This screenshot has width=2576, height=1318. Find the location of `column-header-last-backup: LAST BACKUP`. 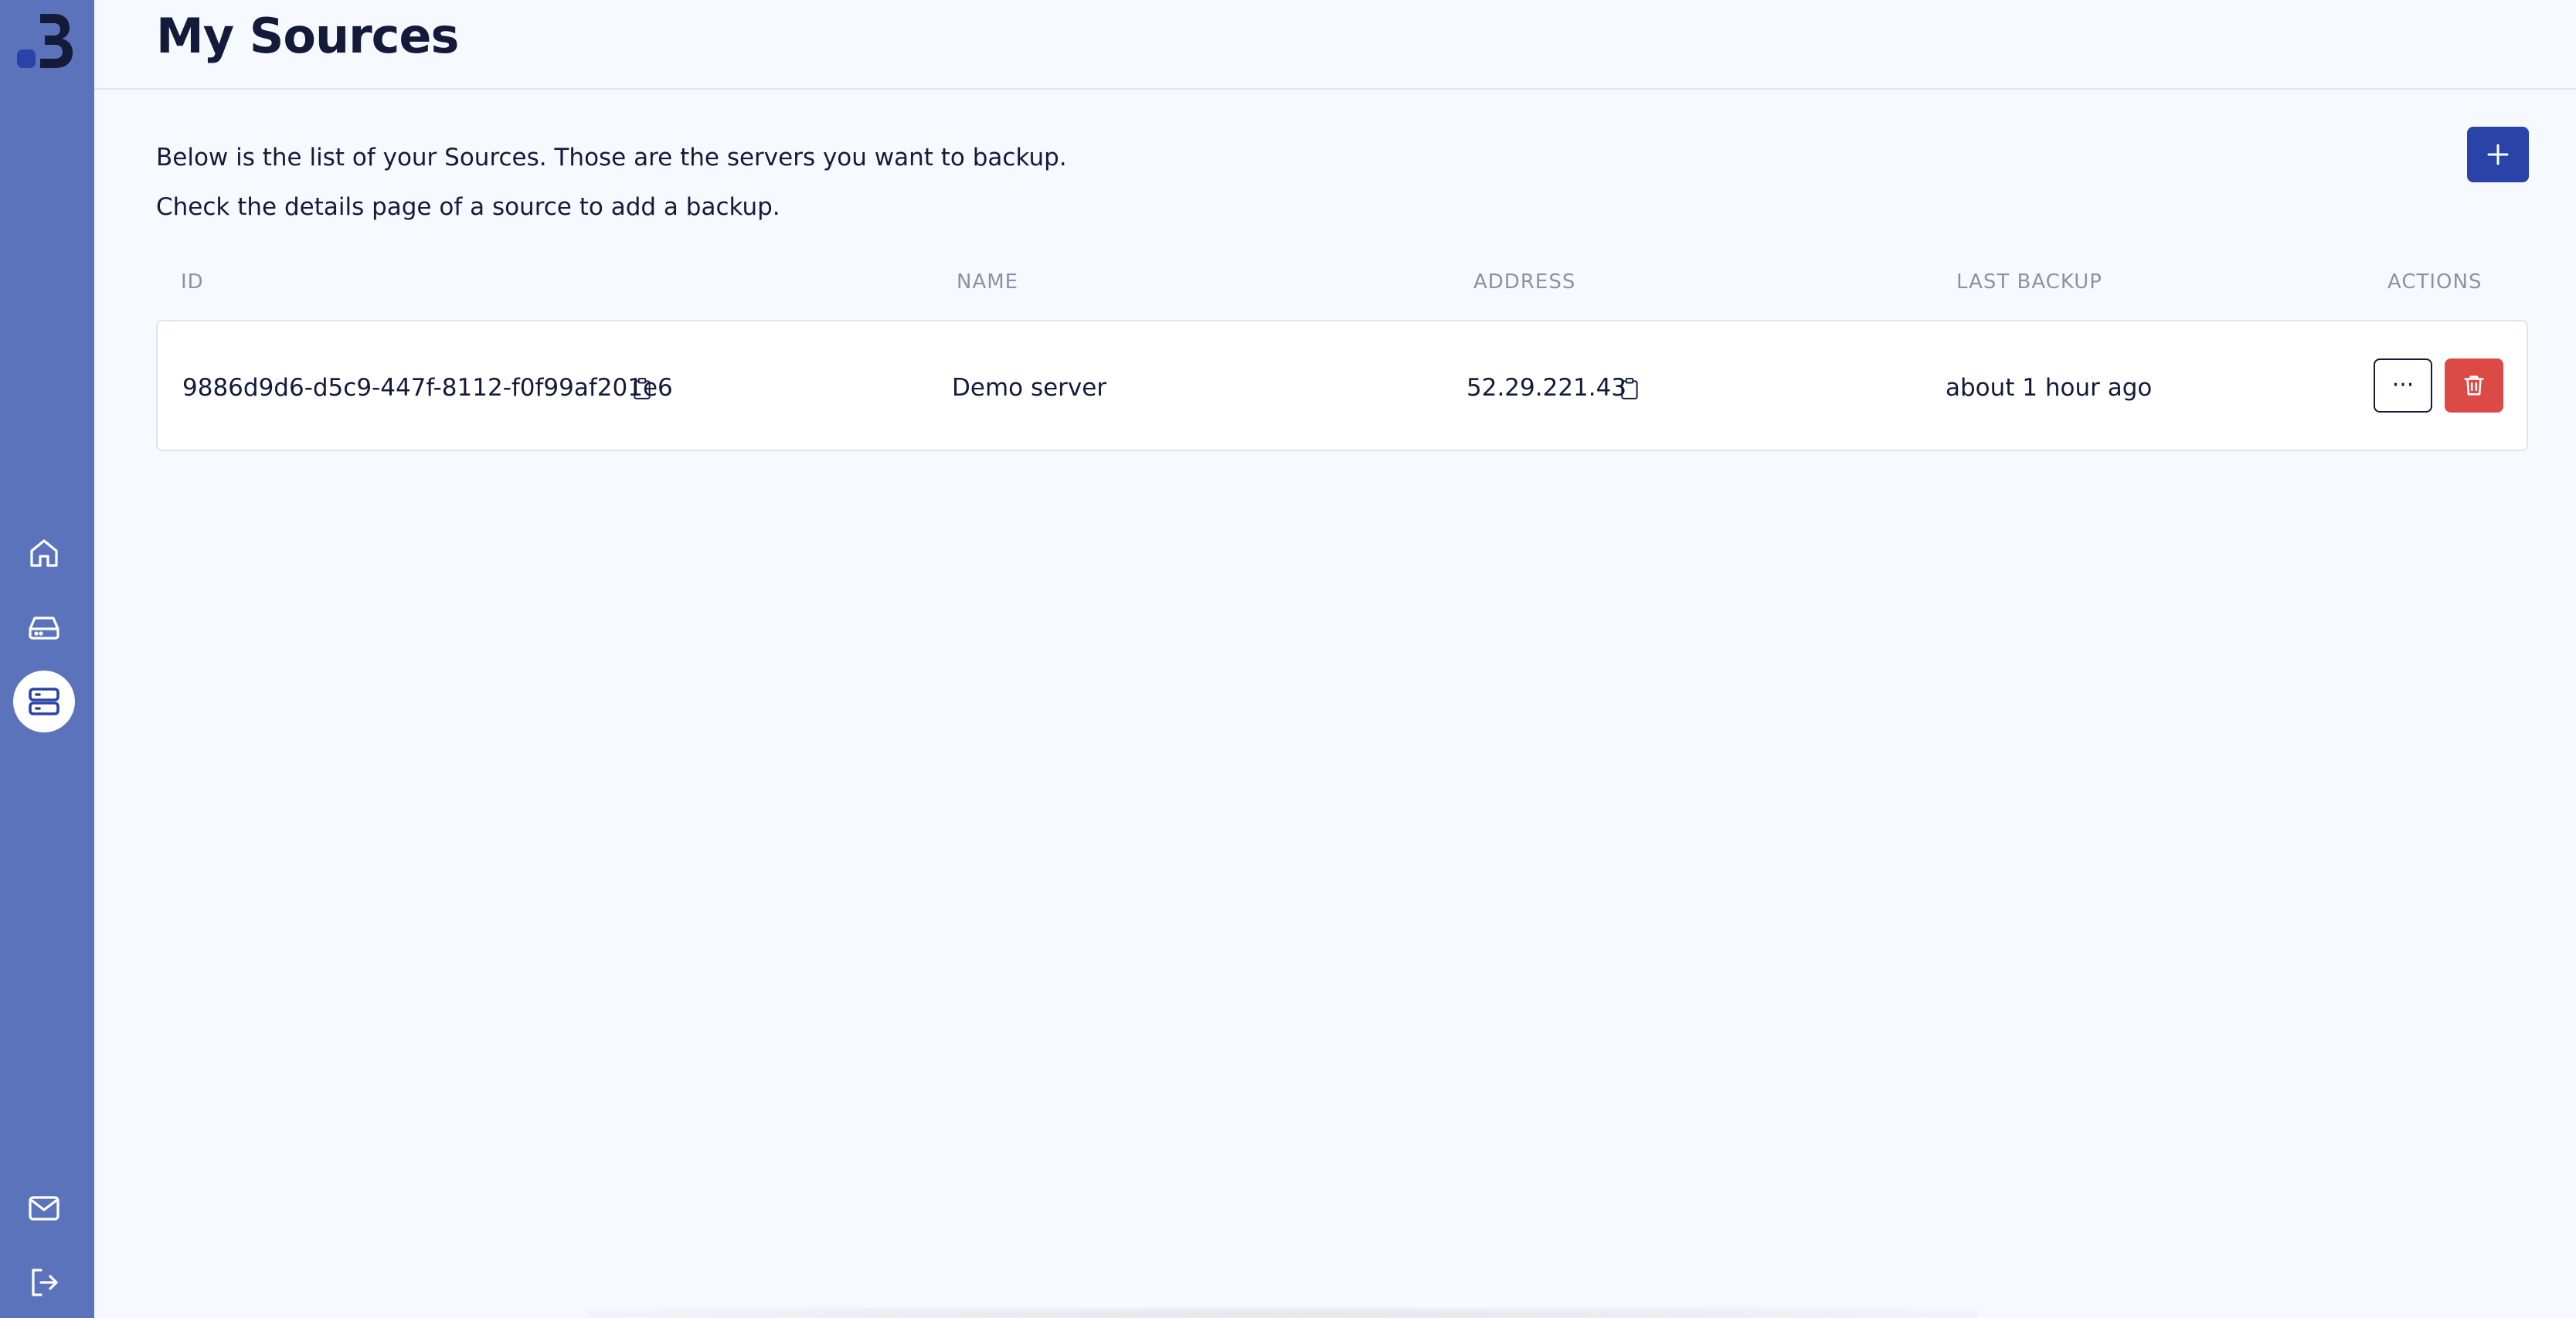

column-header-last-backup: LAST BACKUP is located at coordinates (2029, 282).